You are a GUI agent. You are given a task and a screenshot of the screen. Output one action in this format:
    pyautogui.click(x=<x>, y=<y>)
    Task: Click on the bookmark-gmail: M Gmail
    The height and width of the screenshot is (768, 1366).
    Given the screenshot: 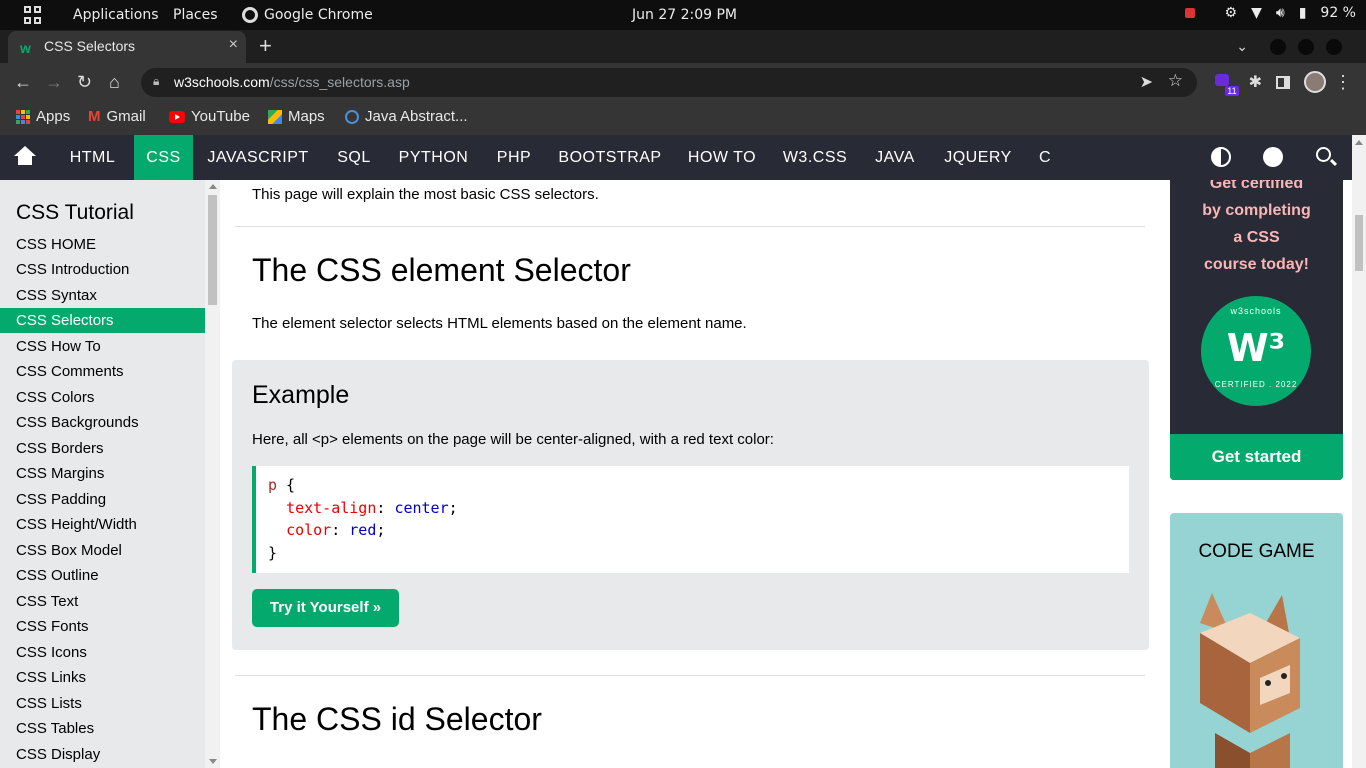 What is the action you would take?
    pyautogui.click(x=117, y=116)
    